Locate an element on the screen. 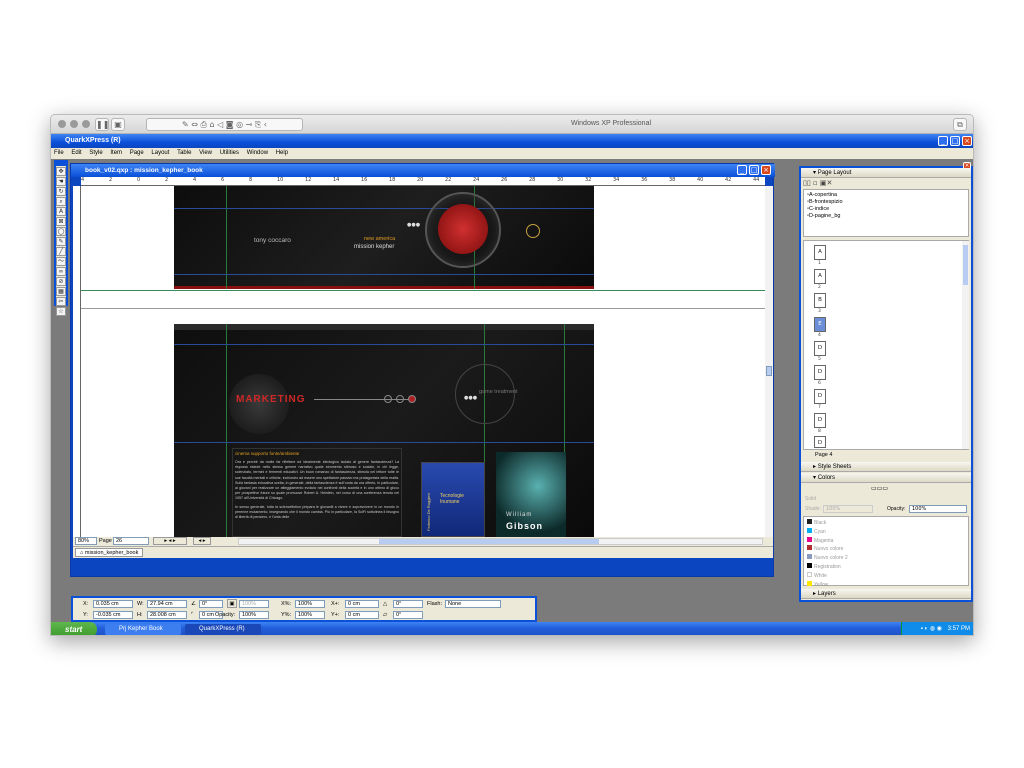 The width and height of the screenshot is (1024, 768). flash-select: None is located at coordinates (473, 604).